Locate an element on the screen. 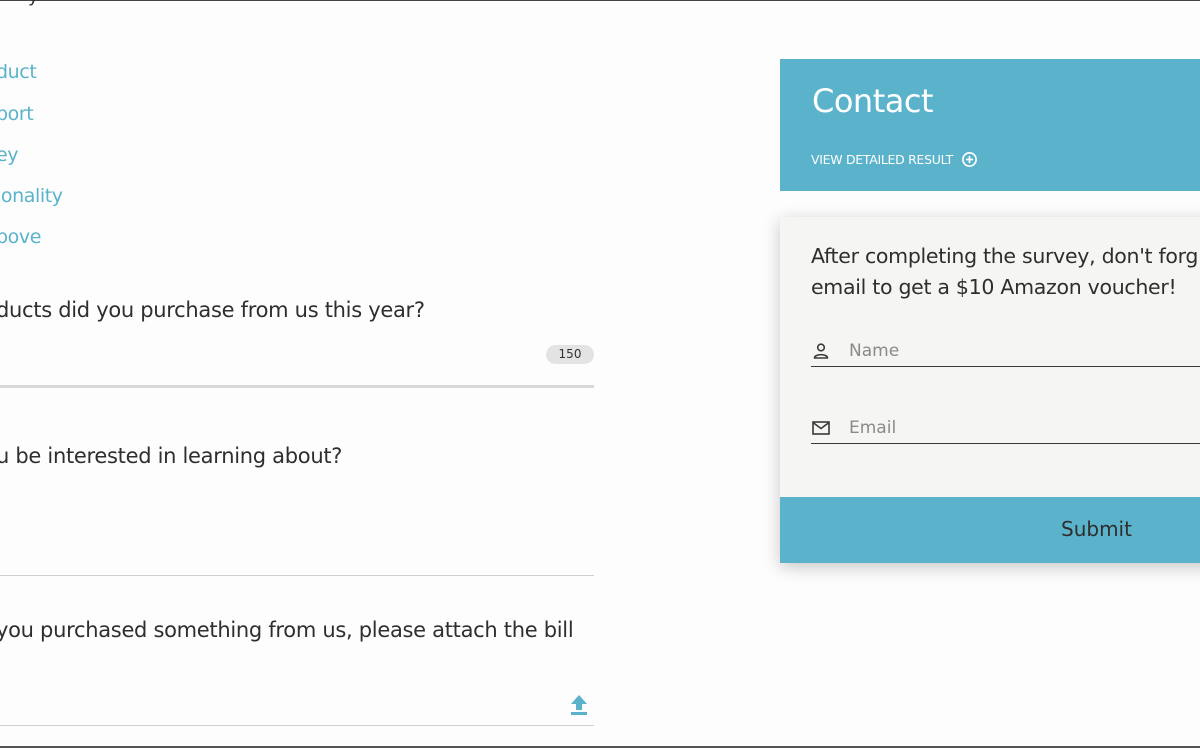 The height and width of the screenshot is (749, 1200). option-support: port is located at coordinates (17, 114).